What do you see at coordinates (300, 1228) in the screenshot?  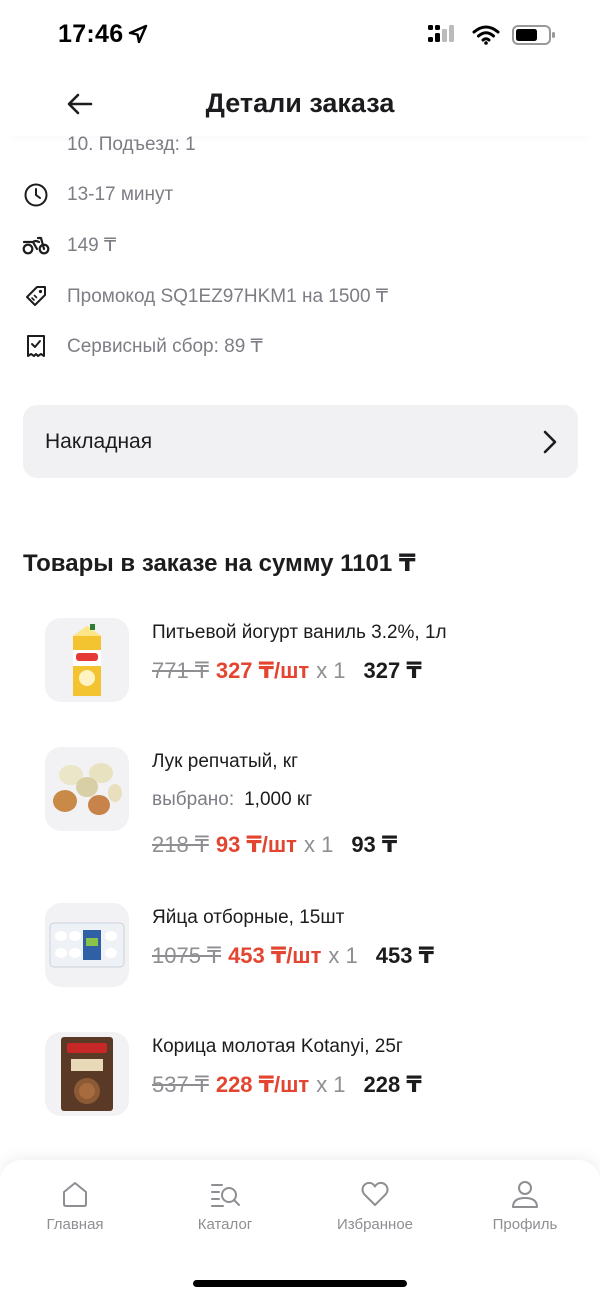 I see `tab-bar: Главная Каталог Избранное Профиль` at bounding box center [300, 1228].